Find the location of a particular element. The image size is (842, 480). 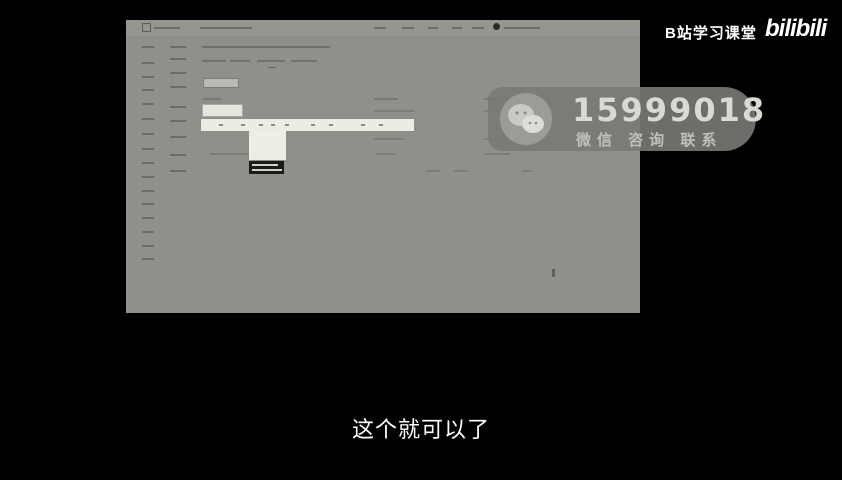

tooltip is located at coordinates (266, 167).